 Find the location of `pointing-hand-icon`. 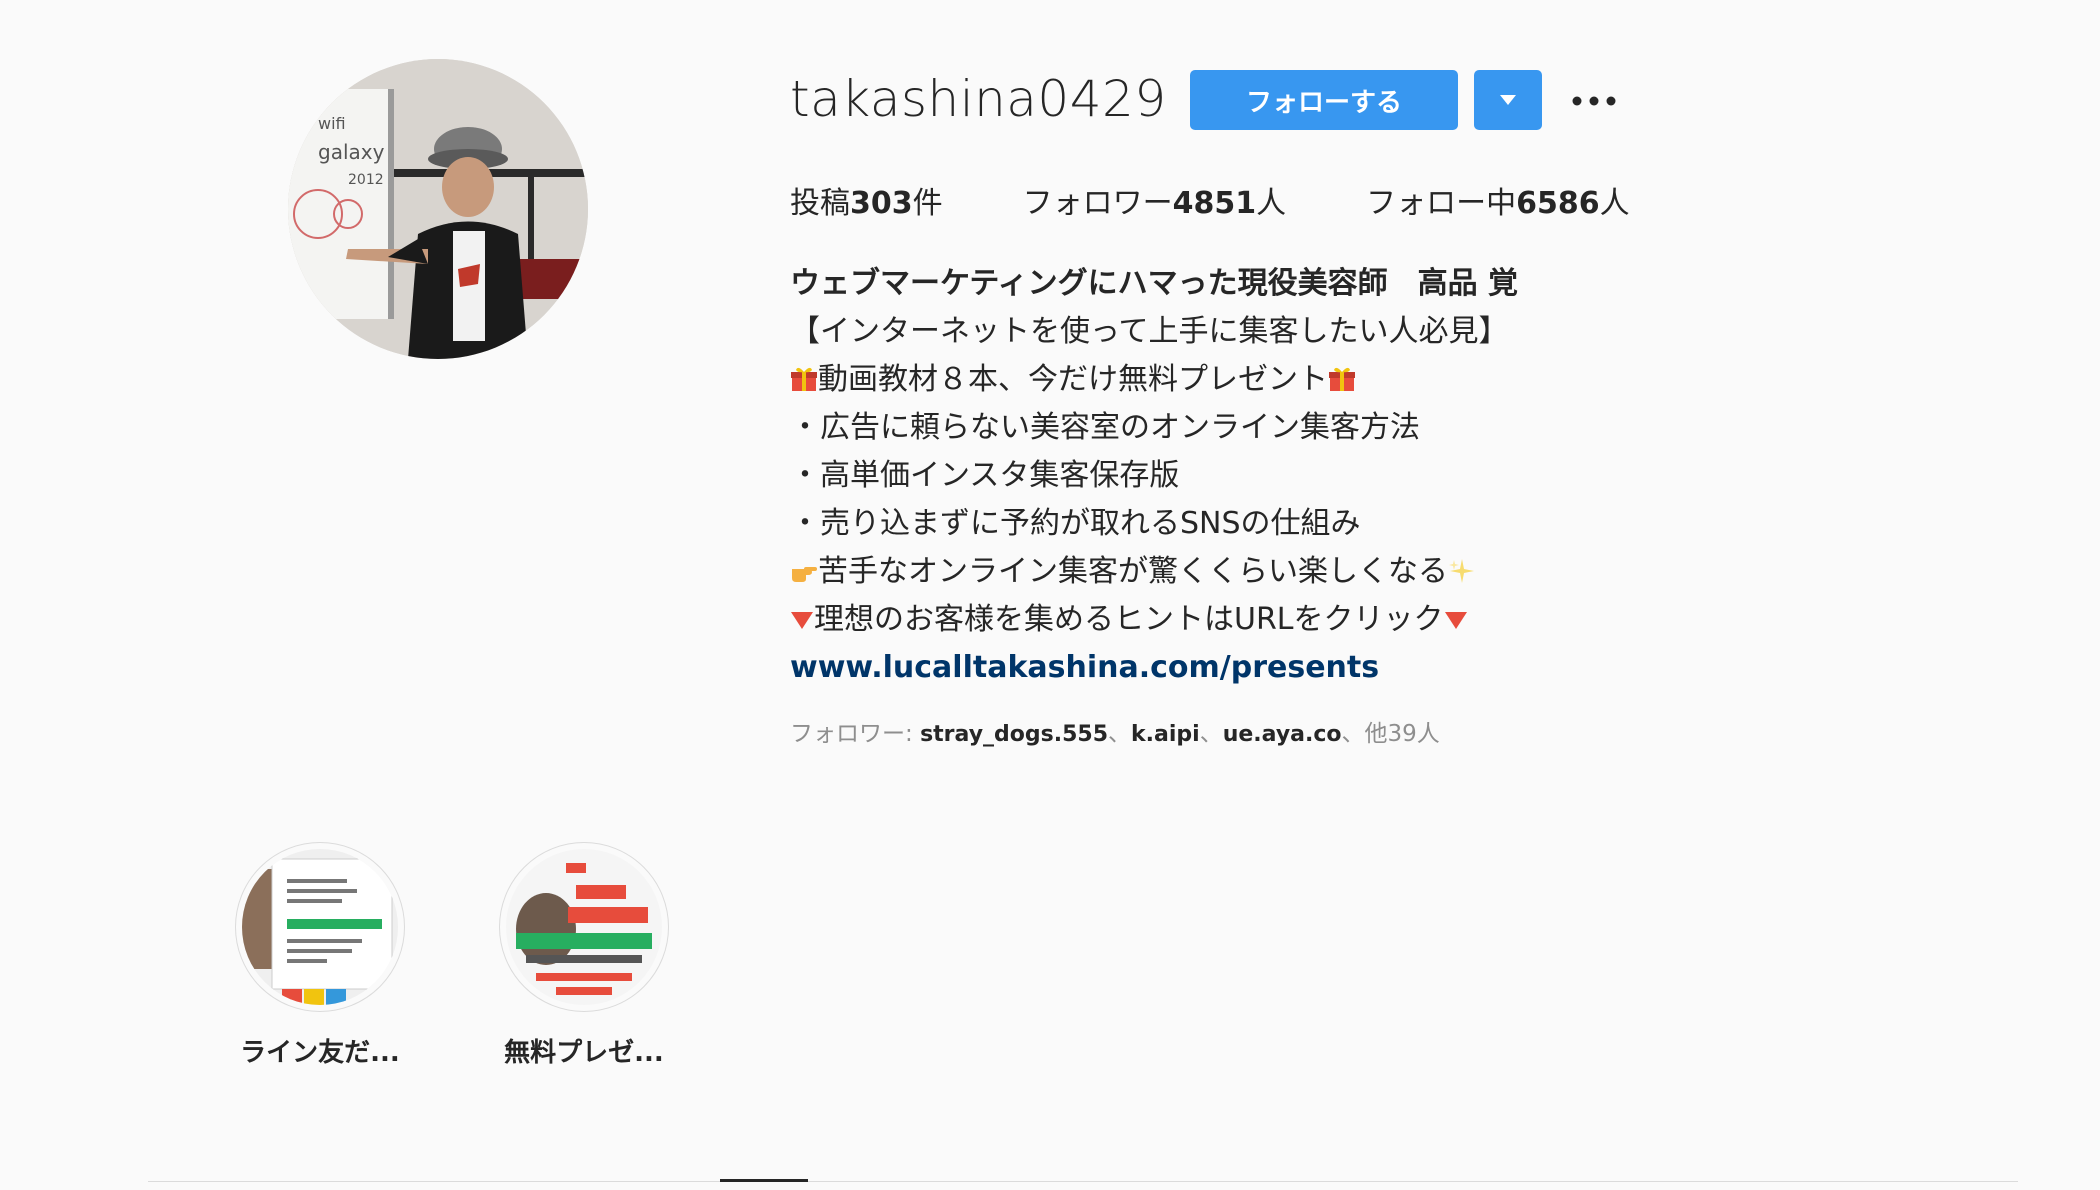

pointing-hand-icon is located at coordinates (804, 567).